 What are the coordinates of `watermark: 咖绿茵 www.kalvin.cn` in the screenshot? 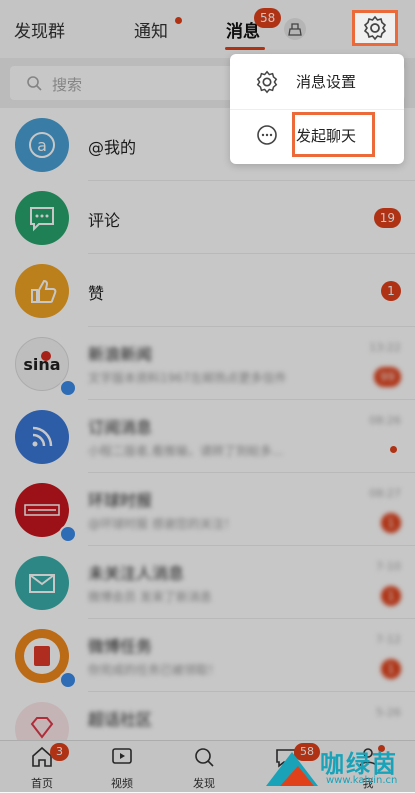 It's located at (338, 767).